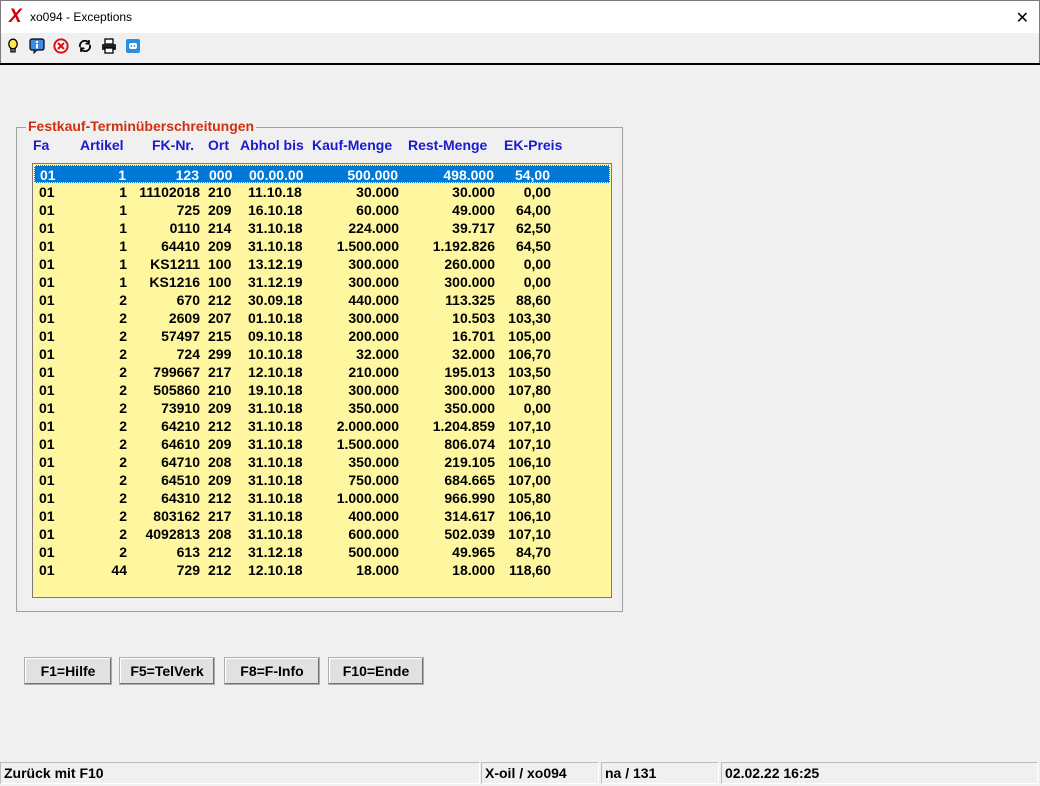  I want to click on cell-rest-menge: 1.204.859, so click(463, 426).